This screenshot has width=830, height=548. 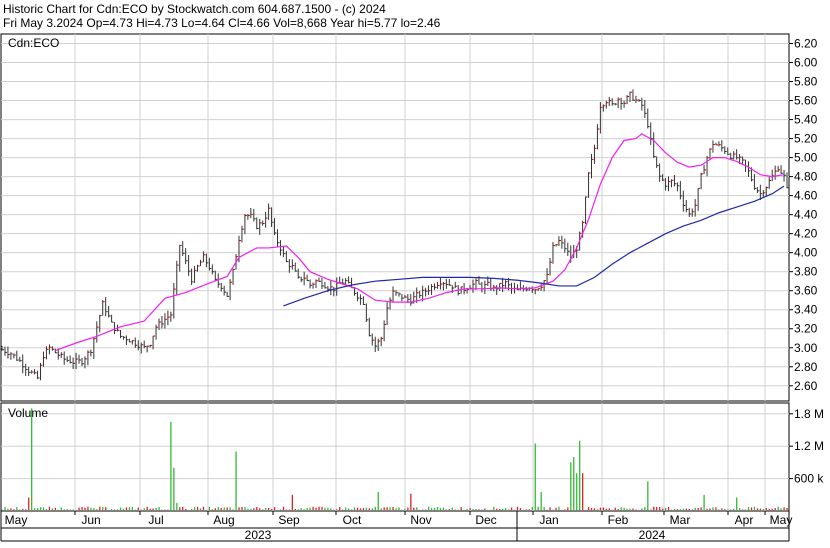 What do you see at coordinates (806, 386) in the screenshot?
I see `price-tick-label: 2.60` at bounding box center [806, 386].